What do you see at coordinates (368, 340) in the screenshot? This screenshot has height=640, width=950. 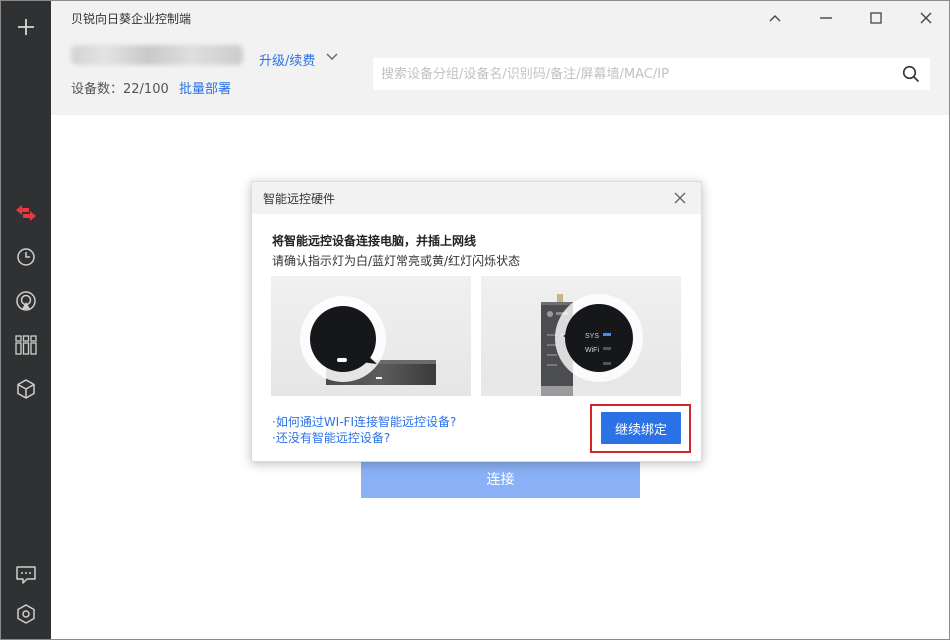 I see `mini-pc-illustration` at bounding box center [368, 340].